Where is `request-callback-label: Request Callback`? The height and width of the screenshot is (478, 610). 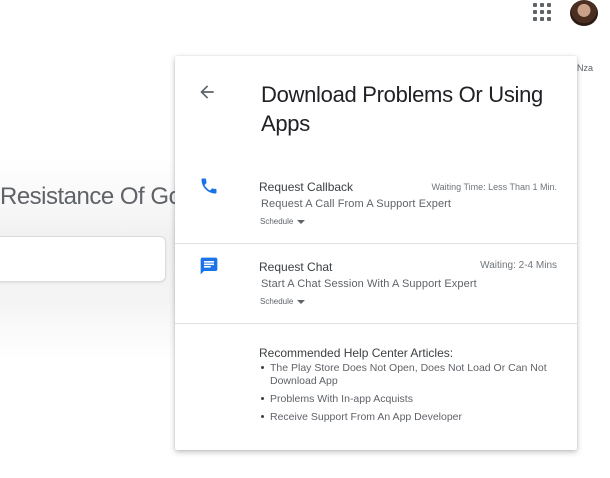
request-callback-label: Request Callback is located at coordinates (306, 187).